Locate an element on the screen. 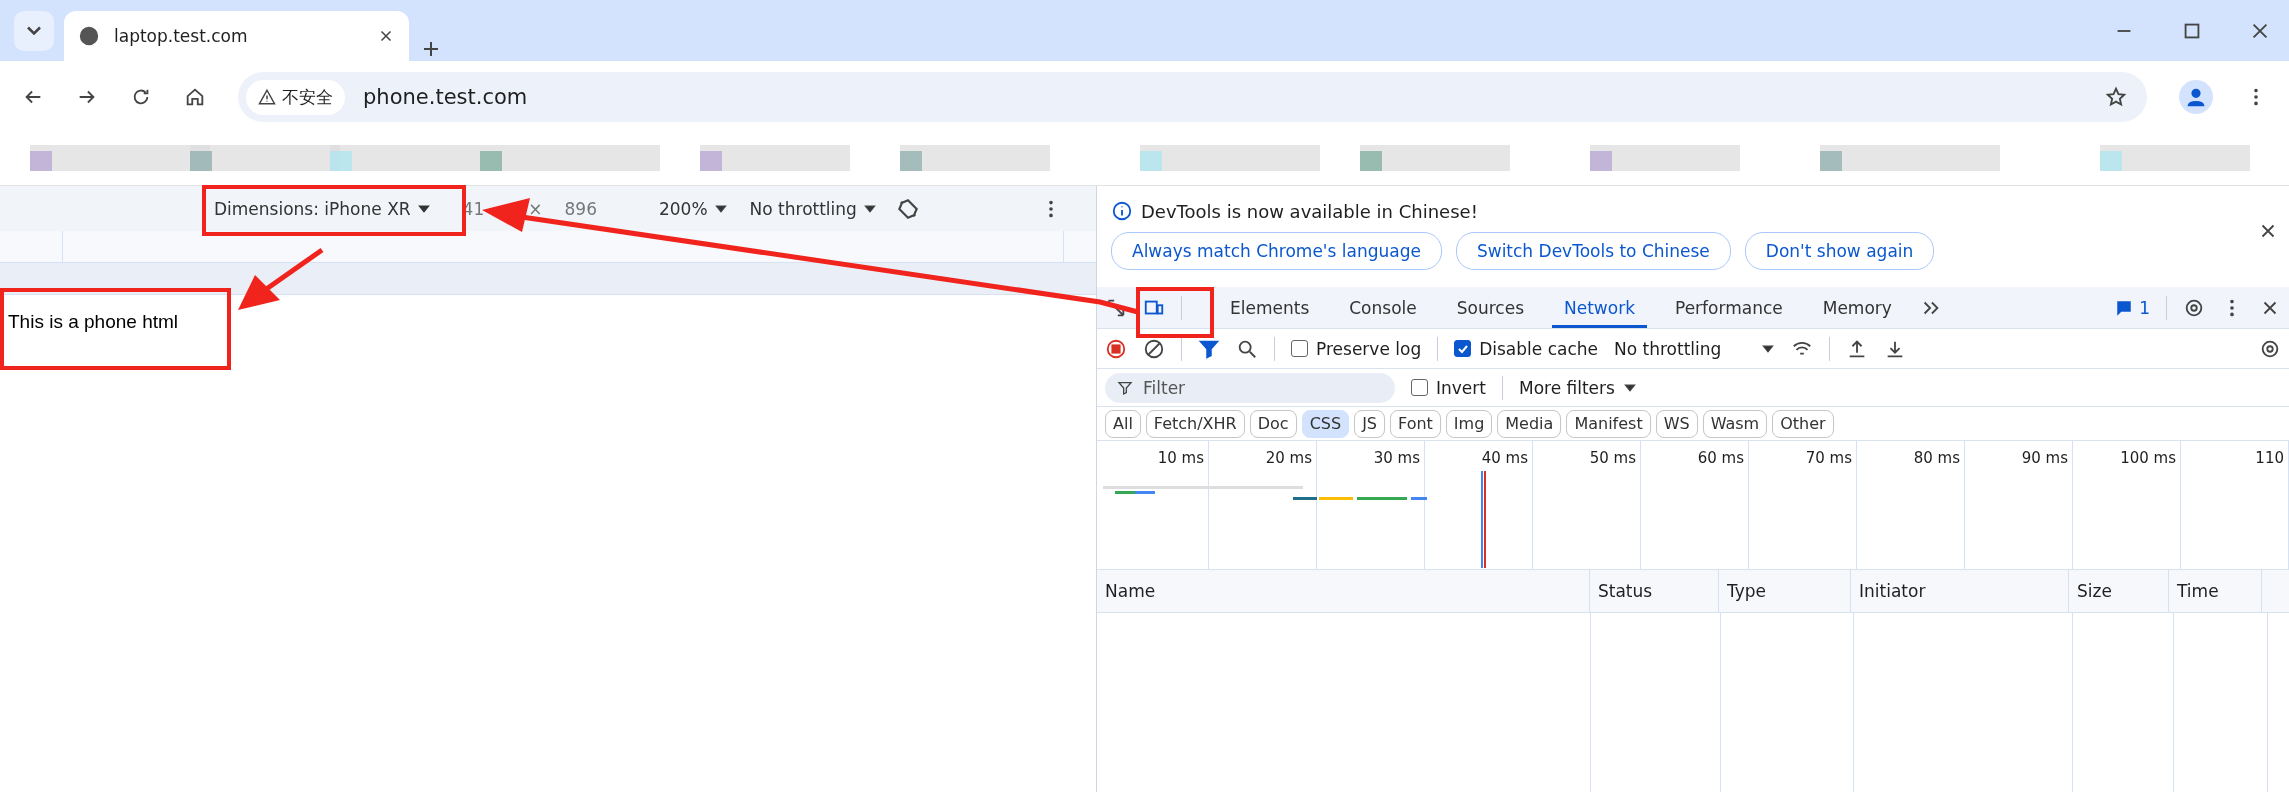 This screenshot has width=2289, height=792. type-filter-chip: WS is located at coordinates (1676, 423).